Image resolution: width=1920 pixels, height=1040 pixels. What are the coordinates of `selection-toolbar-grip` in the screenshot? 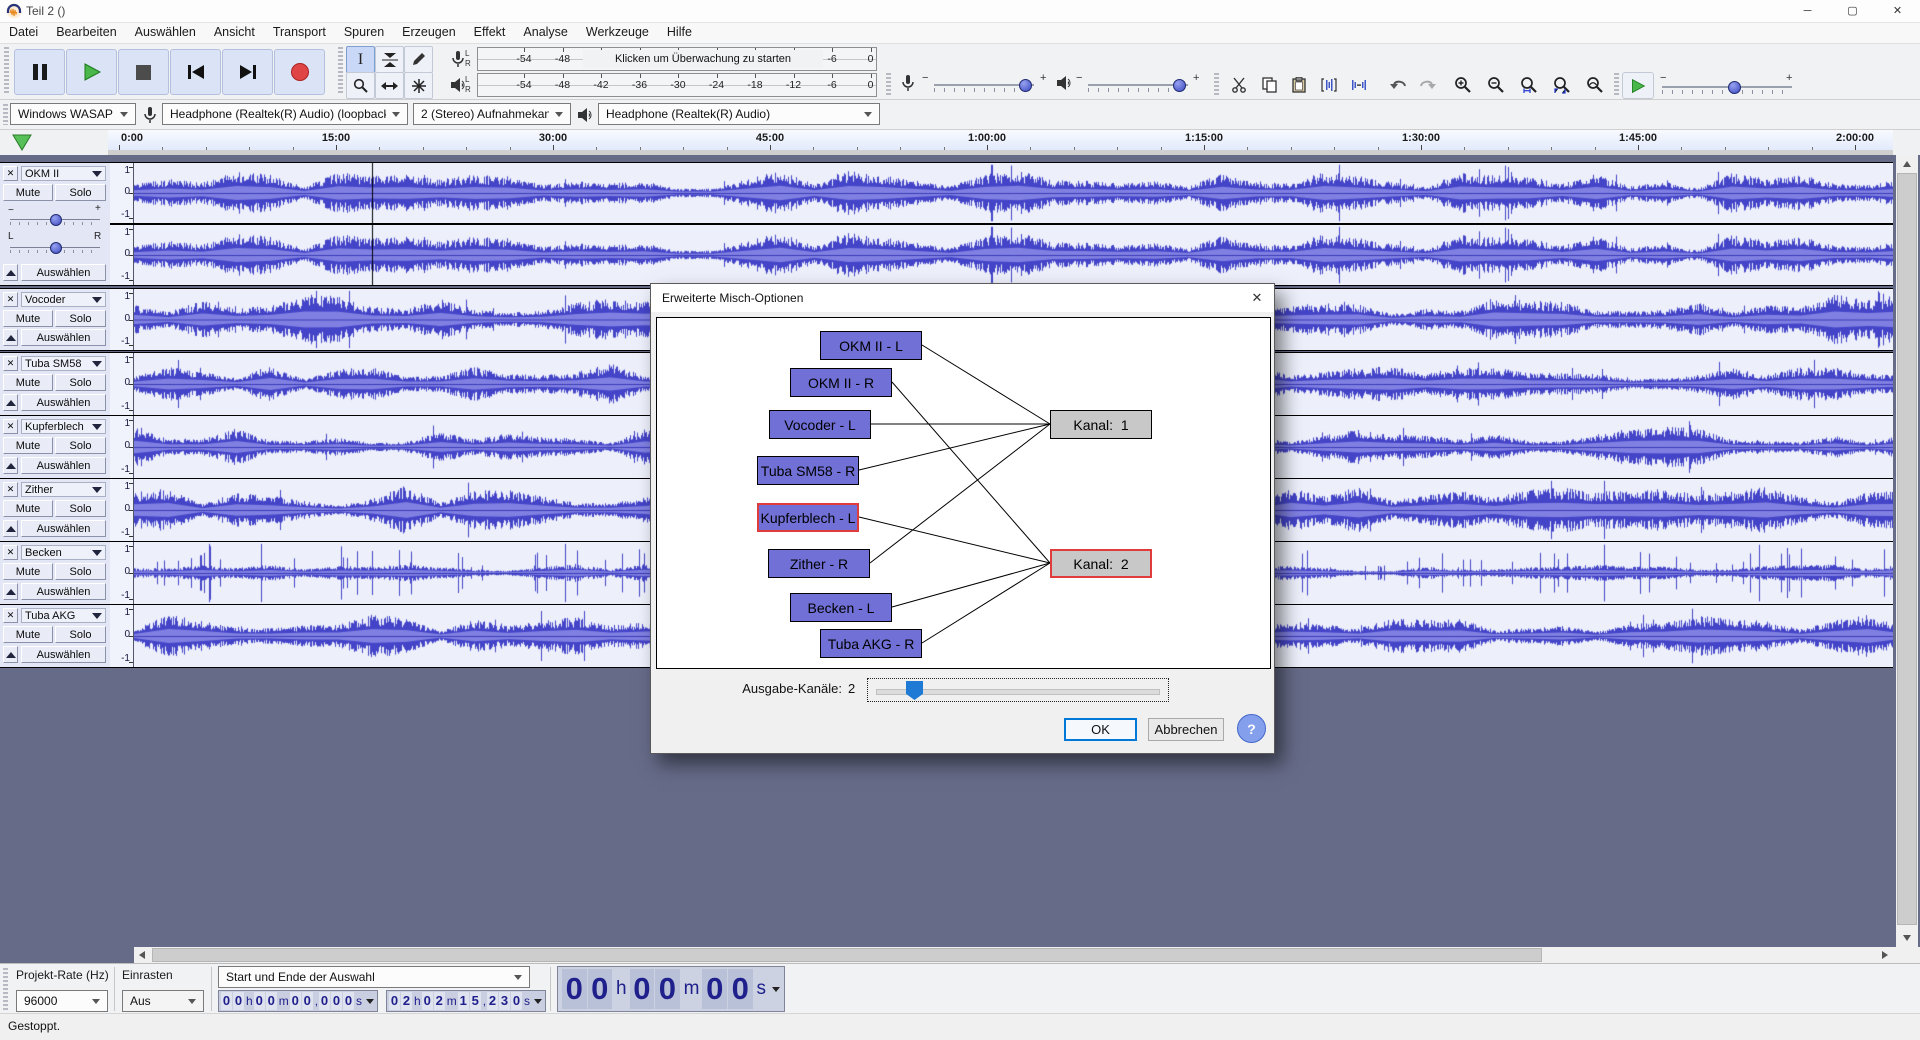 It's located at (5, 989).